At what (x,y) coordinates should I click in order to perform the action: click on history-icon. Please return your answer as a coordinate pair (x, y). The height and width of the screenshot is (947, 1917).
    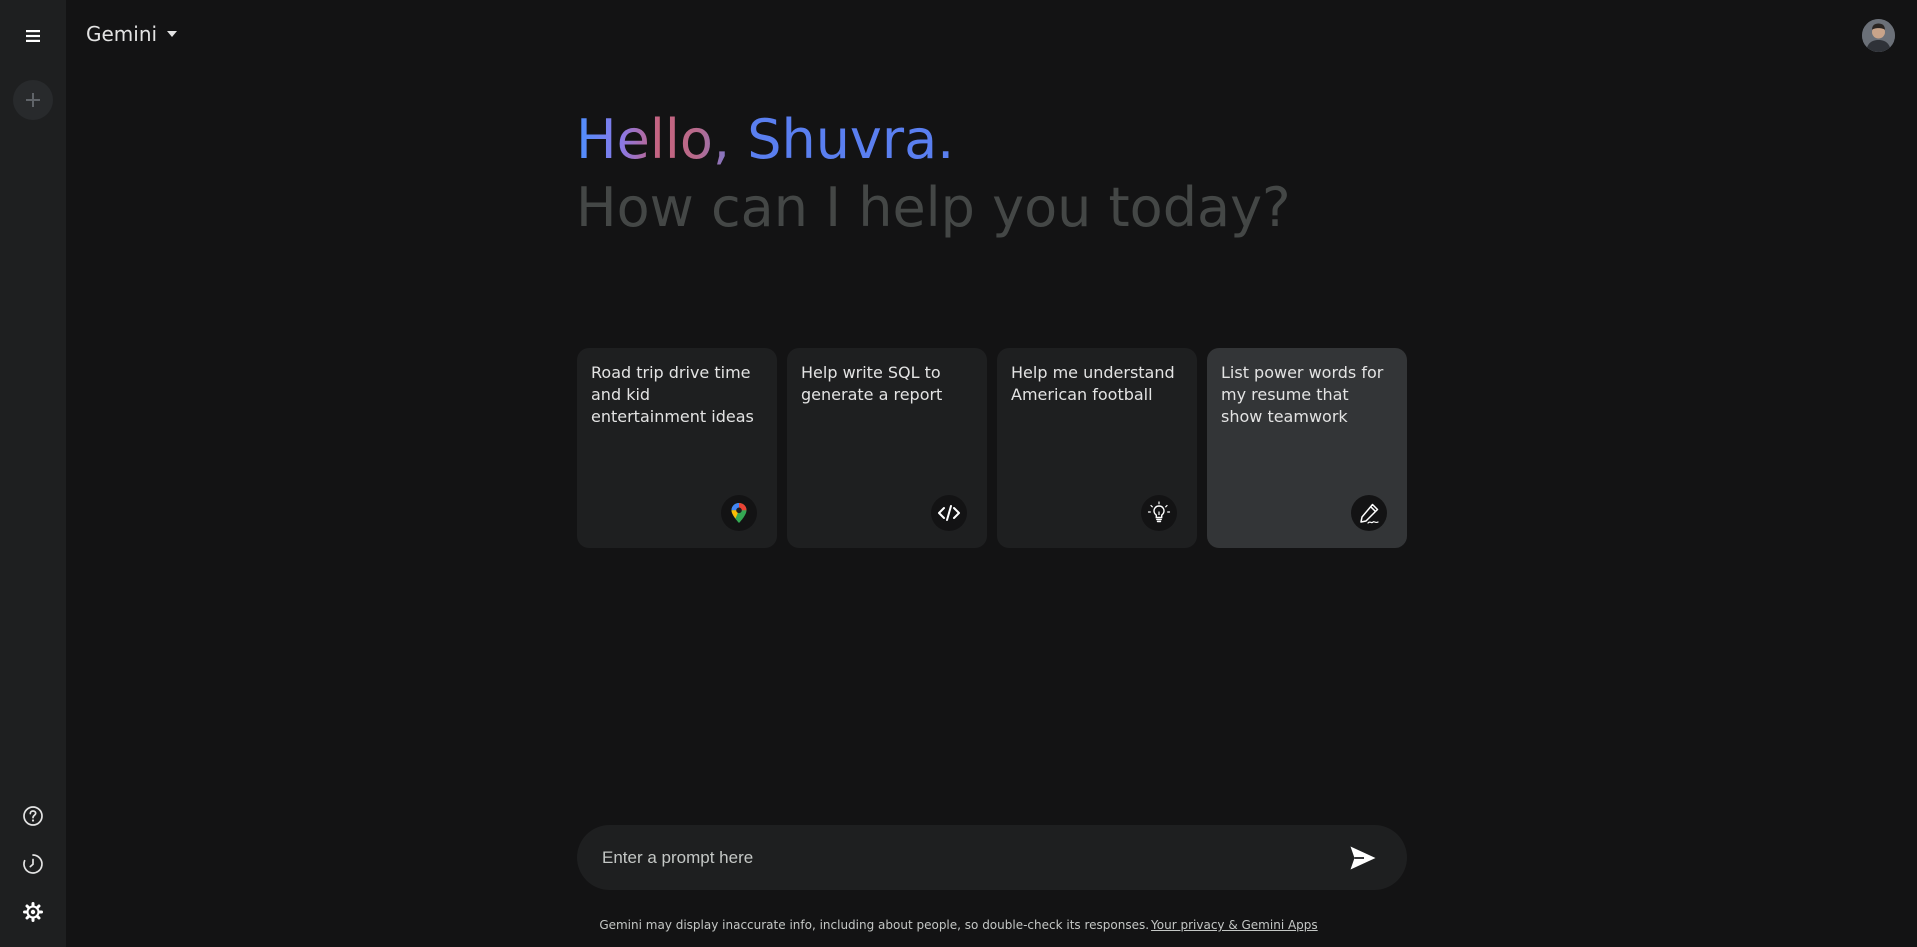
    Looking at the image, I should click on (33, 864).